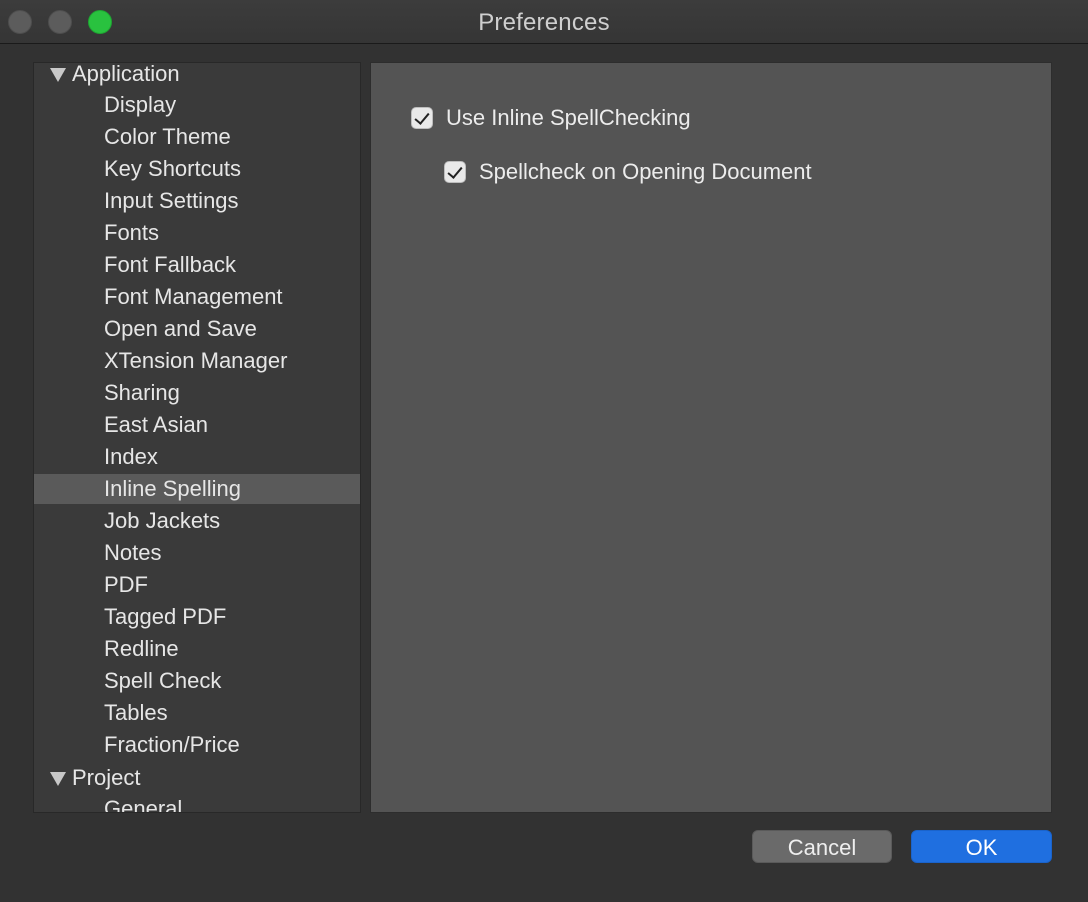 The height and width of the screenshot is (902, 1088). Describe the element at coordinates (197, 649) in the screenshot. I see `sidebar-item-redline: Redline` at that location.